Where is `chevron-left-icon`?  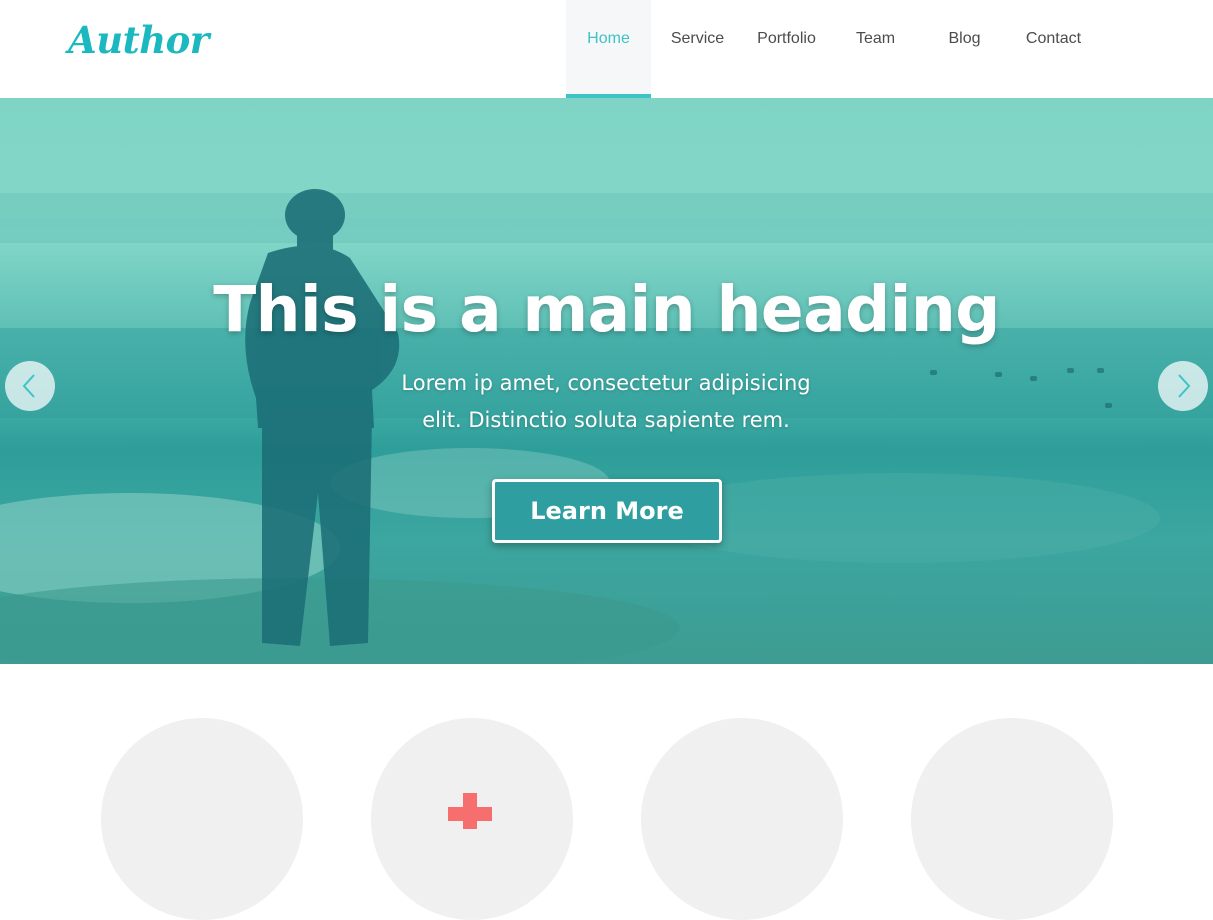 chevron-left-icon is located at coordinates (28, 386).